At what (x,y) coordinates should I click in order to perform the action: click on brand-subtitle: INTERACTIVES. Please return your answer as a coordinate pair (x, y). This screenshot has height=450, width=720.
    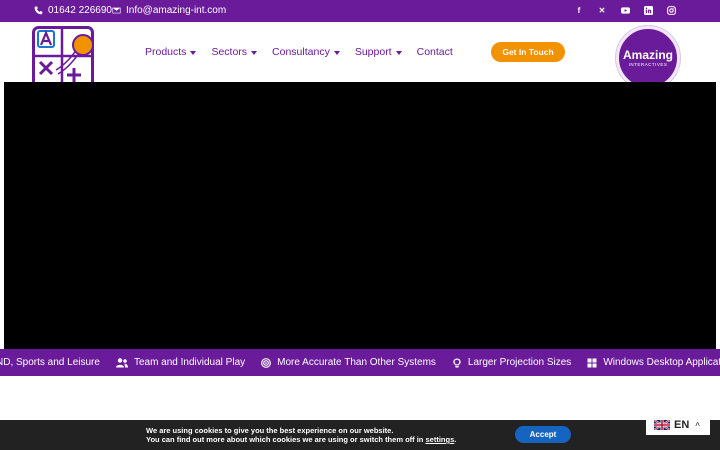
    Looking at the image, I should click on (648, 64).